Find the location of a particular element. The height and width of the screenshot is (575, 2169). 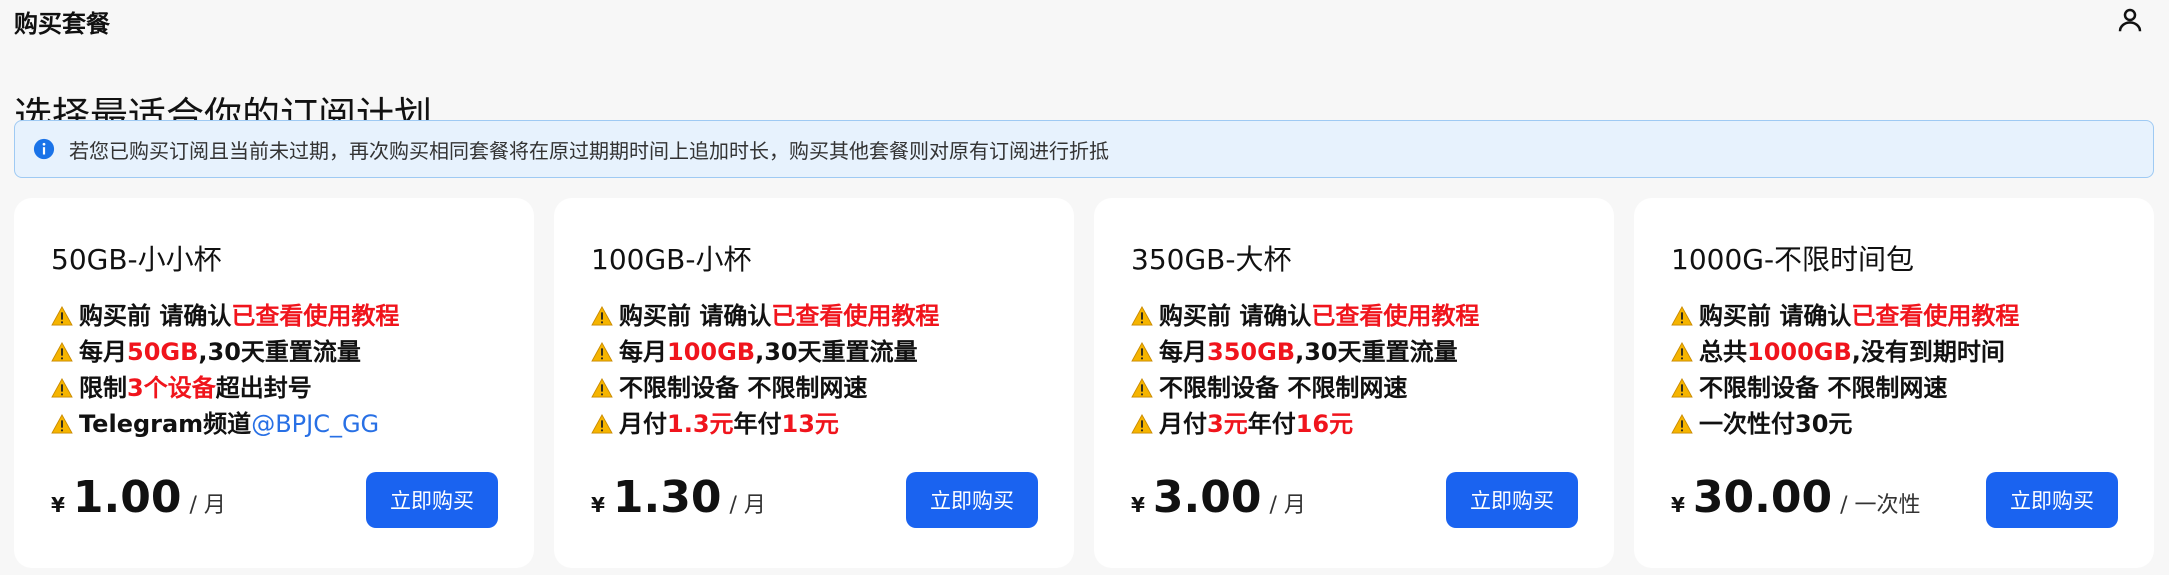

price: ¥ 30.00 / 一次性 is located at coordinates (1796, 497).